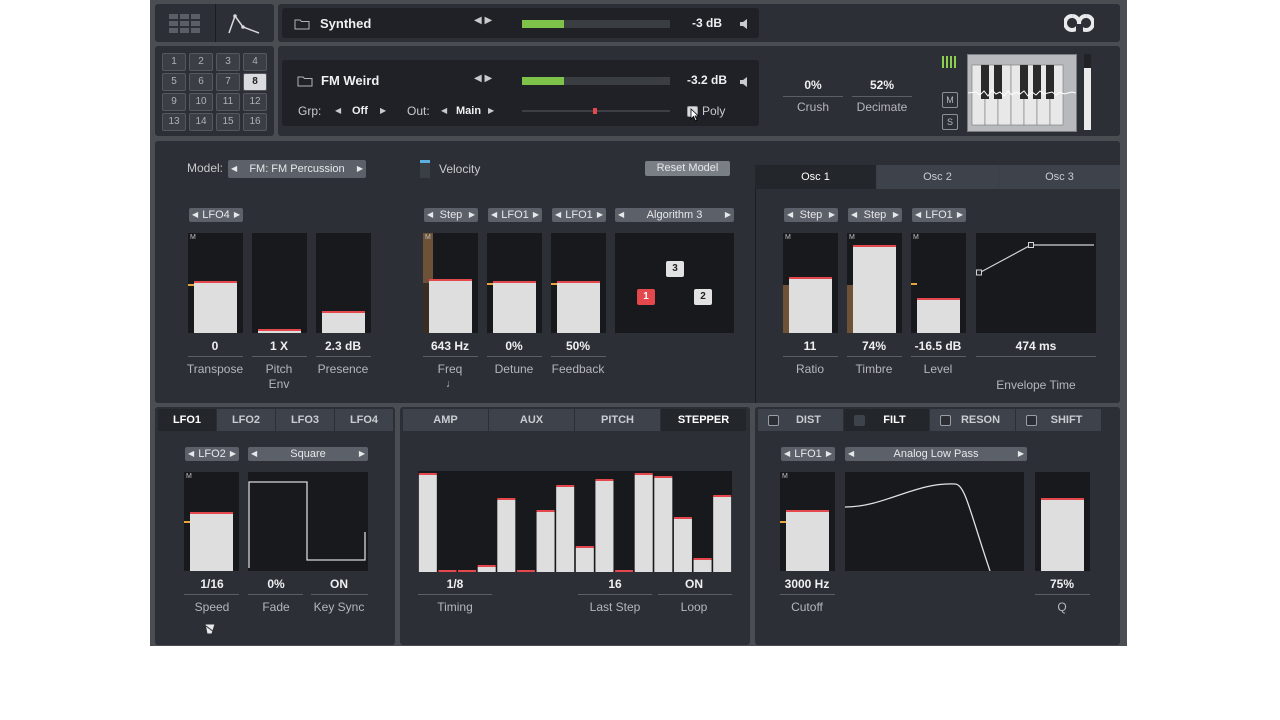 The width and height of the screenshot is (1280, 720). Describe the element at coordinates (808, 454) in the screenshot. I see `filter-mod-selector: ◀ LFO1 ▶` at that location.